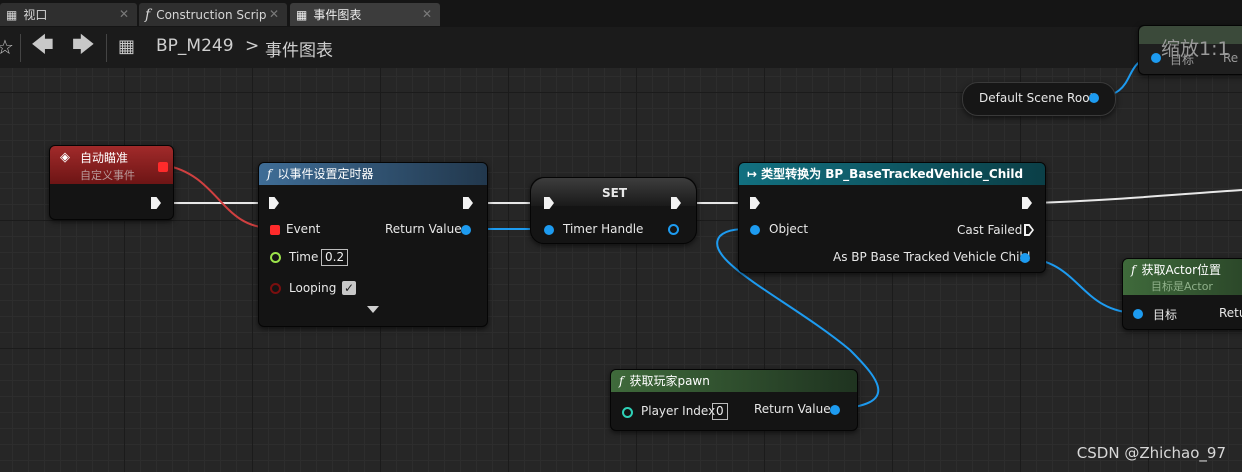 This screenshot has height=472, width=1242. What do you see at coordinates (304, 257) in the screenshot?
I see `pin-label: Time` at bounding box center [304, 257].